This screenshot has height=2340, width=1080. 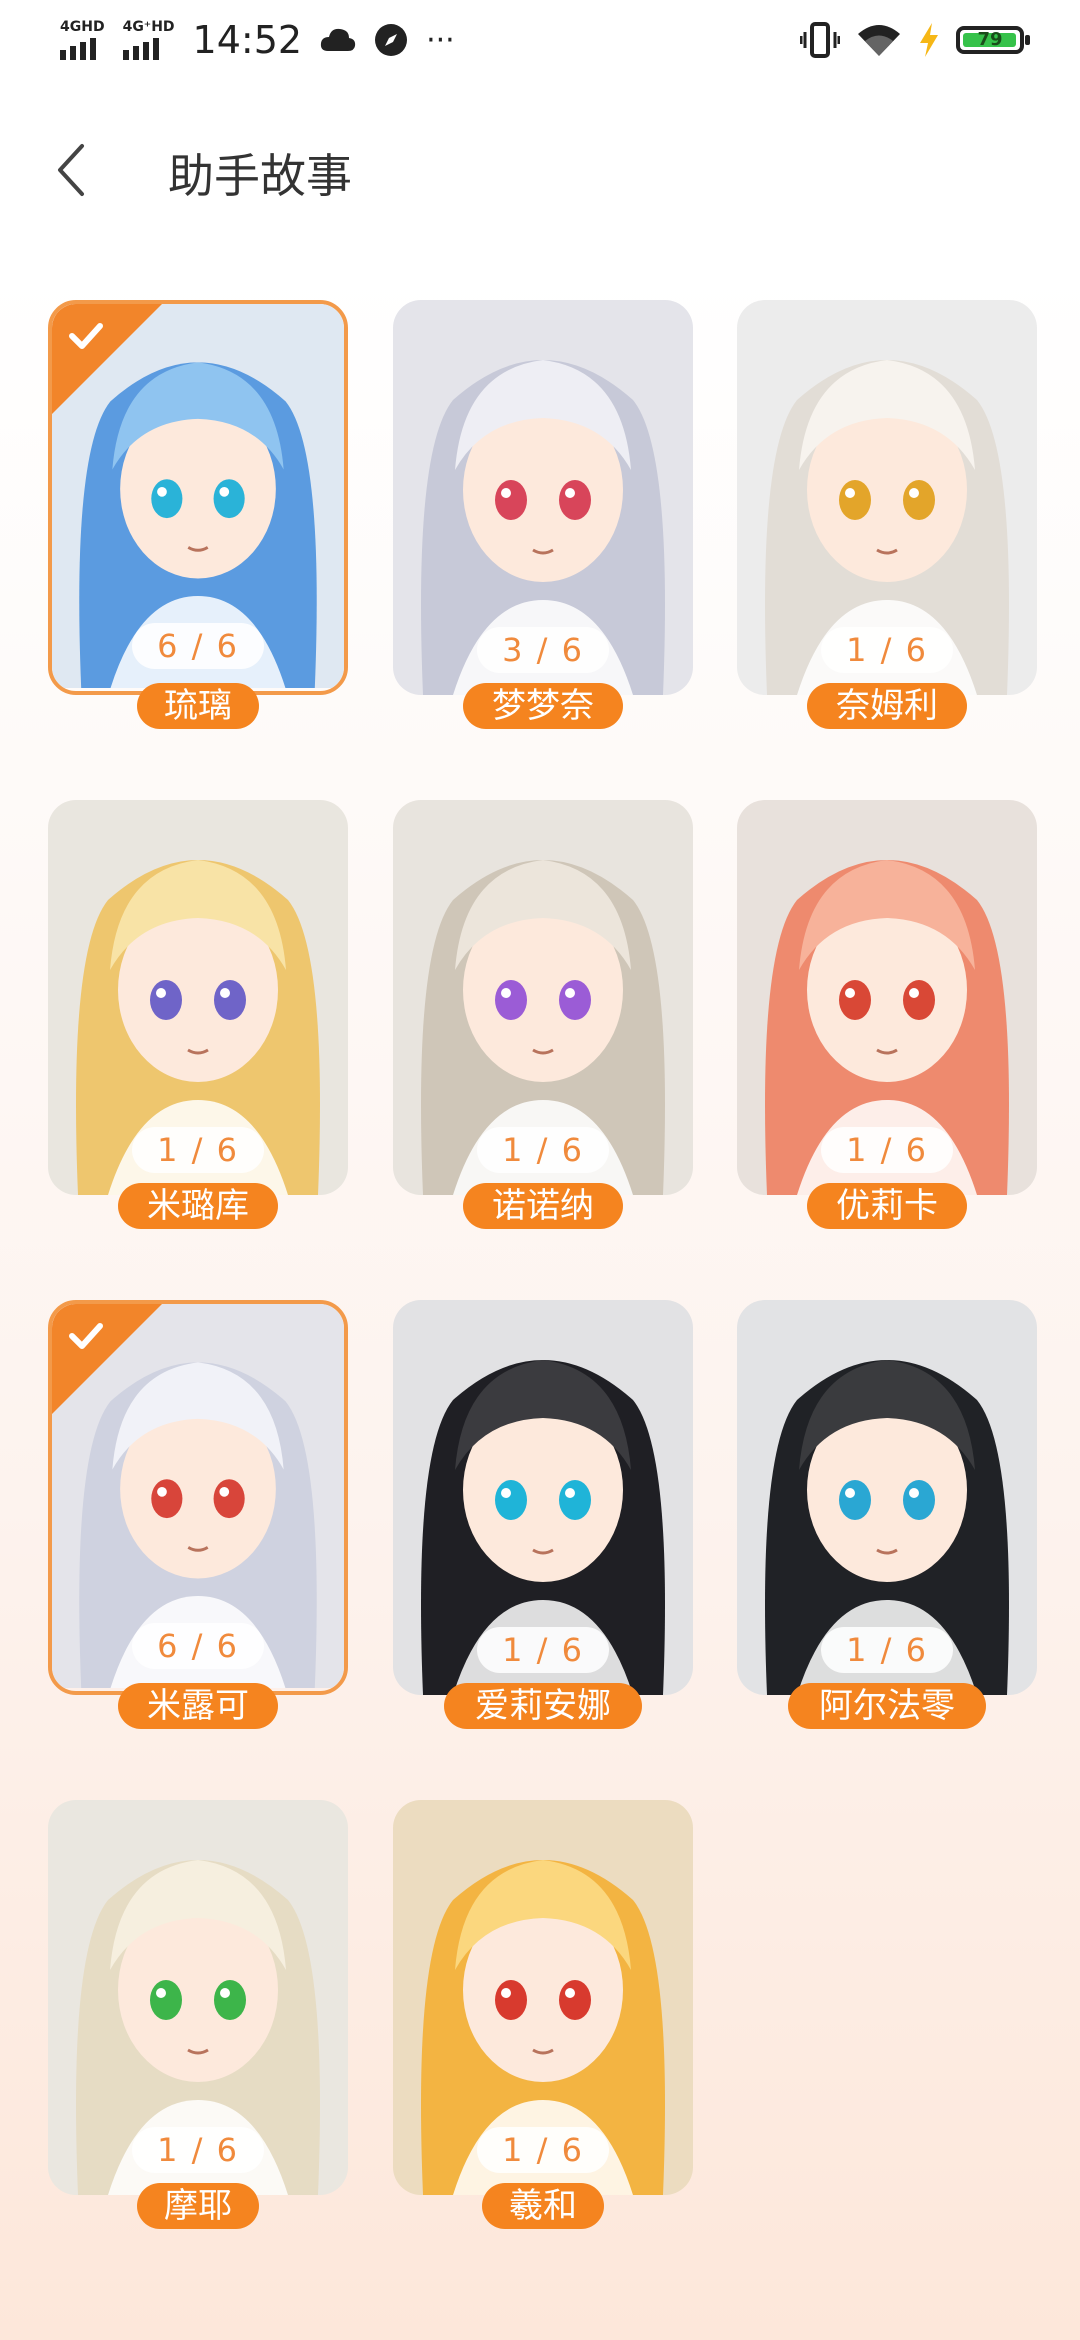 What do you see at coordinates (887, 1706) in the screenshot?
I see `assistant-name: 阿尔法零` at bounding box center [887, 1706].